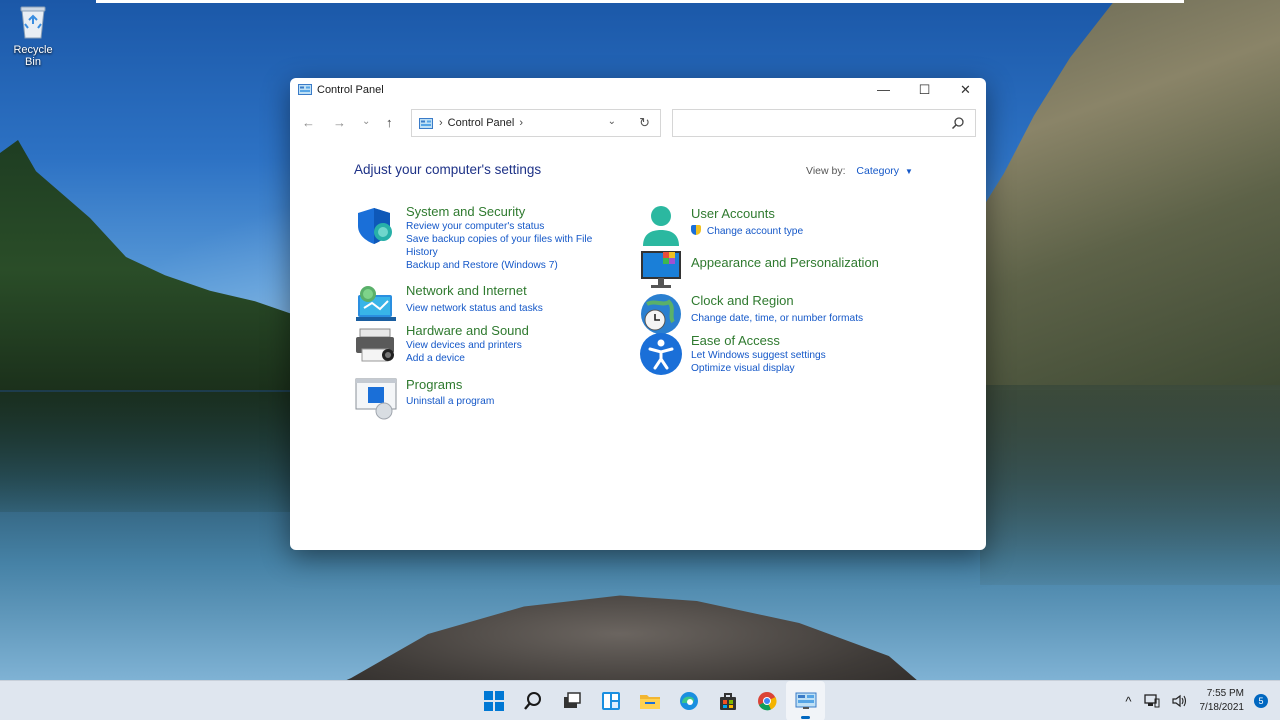 This screenshot has width=1280, height=720. Describe the element at coordinates (499, 252) in the screenshot. I see `save-backup-copies-link: History` at that location.